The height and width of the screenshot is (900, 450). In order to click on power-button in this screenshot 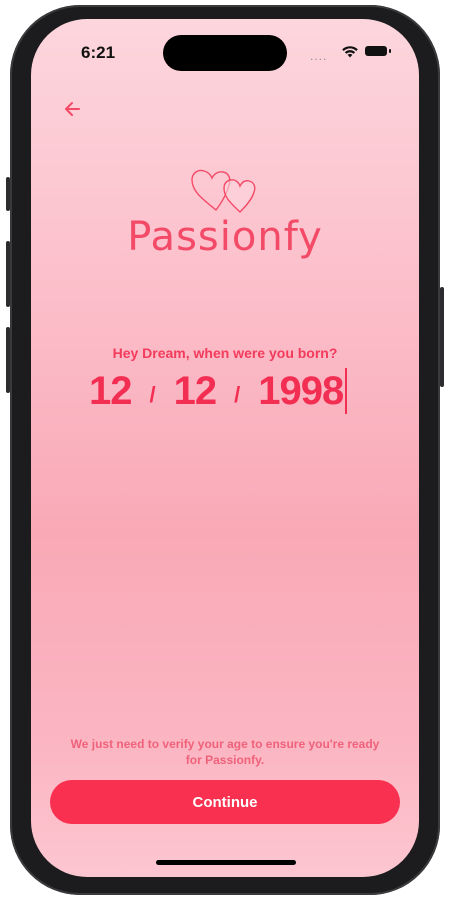, I will do `click(442, 337)`.